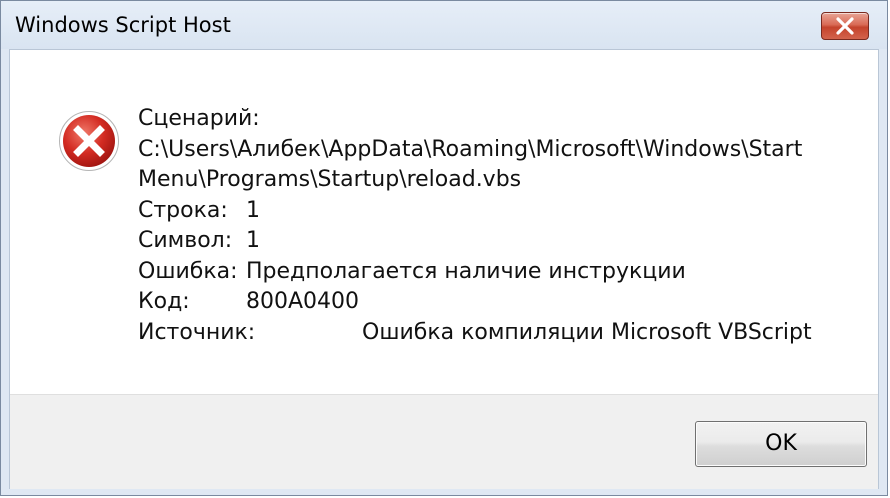  What do you see at coordinates (466, 271) in the screenshot?
I see `error-value: Предполагается наличие инструкции` at bounding box center [466, 271].